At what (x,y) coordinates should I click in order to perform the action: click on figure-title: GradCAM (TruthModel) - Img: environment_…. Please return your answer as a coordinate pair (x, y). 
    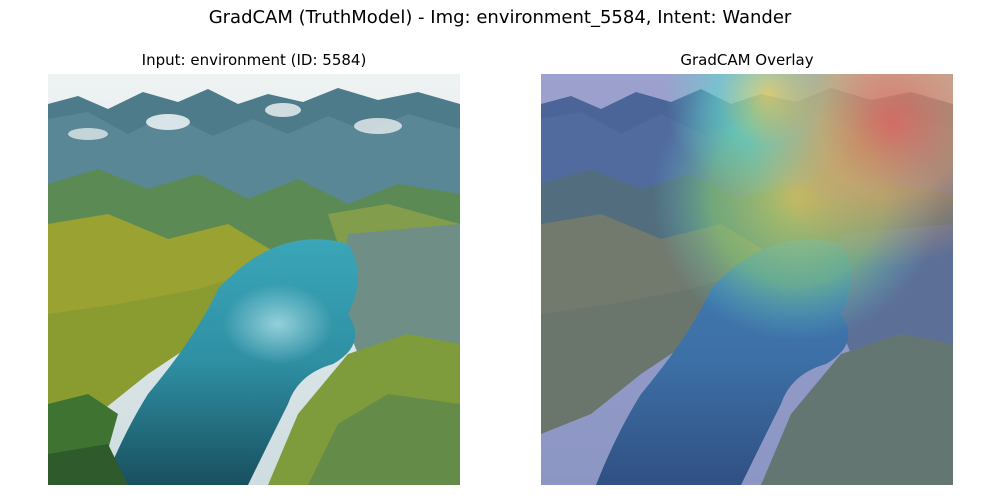
    Looking at the image, I should click on (500, 17).